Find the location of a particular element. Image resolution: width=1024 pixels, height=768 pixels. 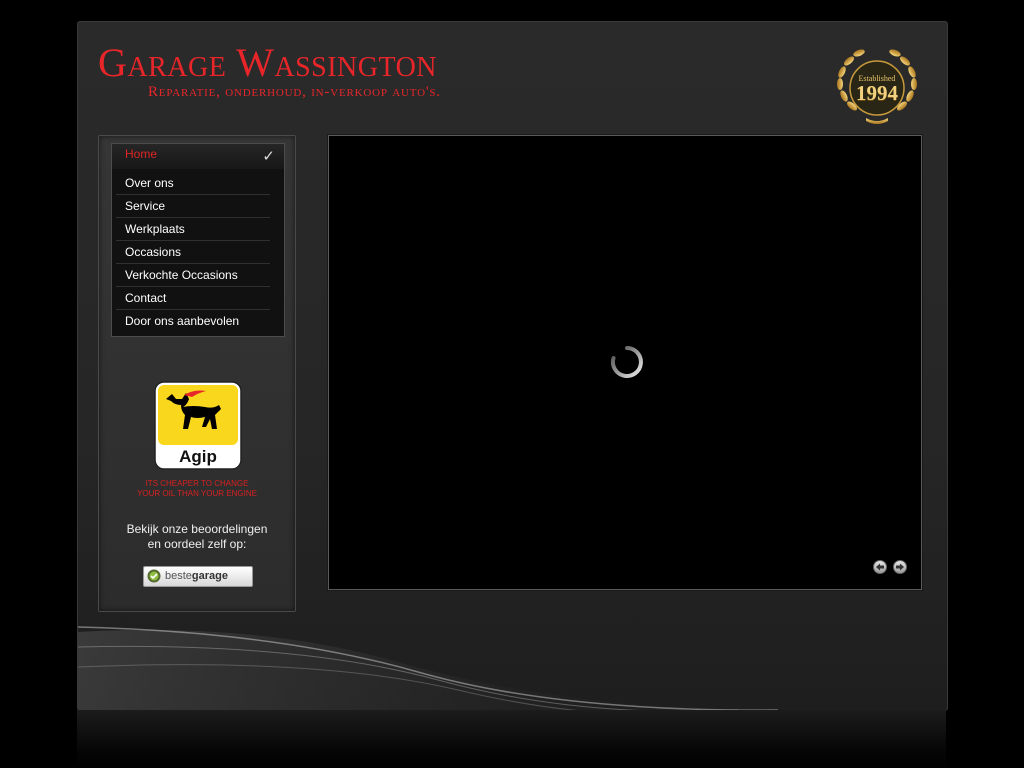

menu-item-over-ons: Over ons is located at coordinates (198, 183).